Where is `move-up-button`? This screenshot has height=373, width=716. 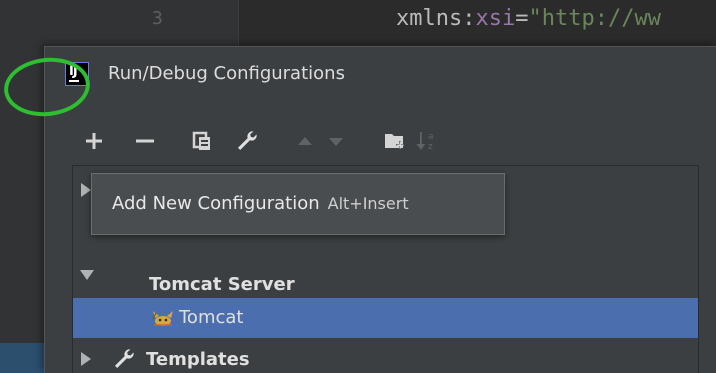
move-up-button is located at coordinates (305, 141).